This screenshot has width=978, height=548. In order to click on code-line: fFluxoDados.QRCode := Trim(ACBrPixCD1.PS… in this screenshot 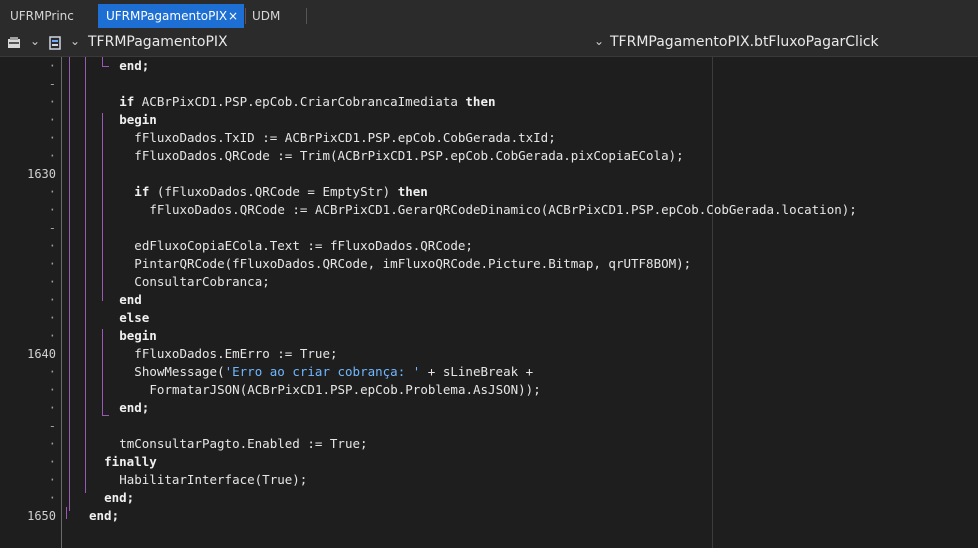, I will do `click(408, 156)`.